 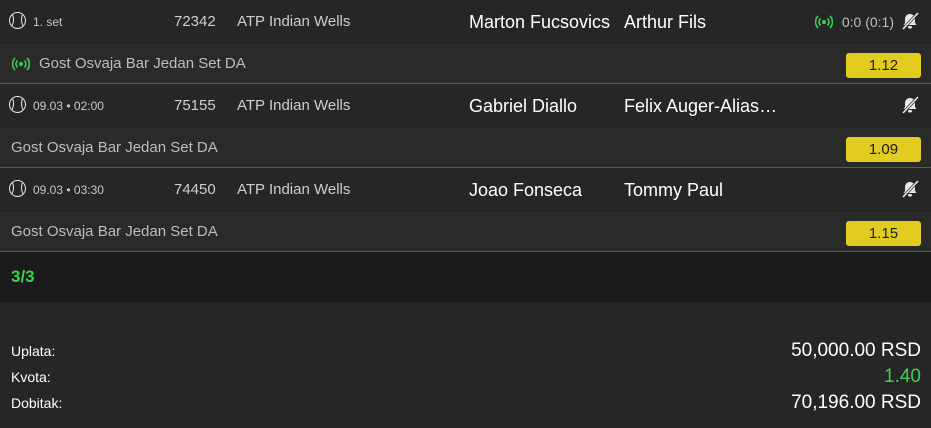 What do you see at coordinates (674, 190) in the screenshot?
I see `away-player: Tommy Paul` at bounding box center [674, 190].